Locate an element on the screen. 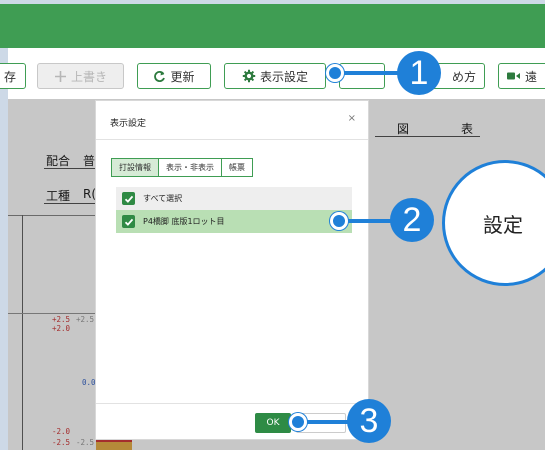  howto-label: め方 is located at coordinates (463, 76).